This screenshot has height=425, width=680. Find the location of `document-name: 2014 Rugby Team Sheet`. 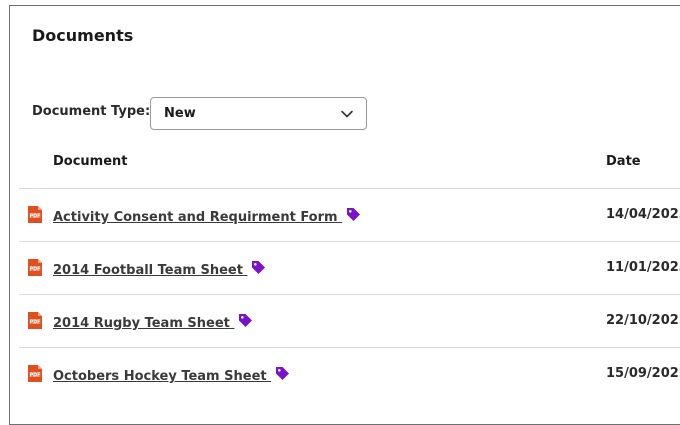

document-name: 2014 Rugby Team Sheet is located at coordinates (141, 323).